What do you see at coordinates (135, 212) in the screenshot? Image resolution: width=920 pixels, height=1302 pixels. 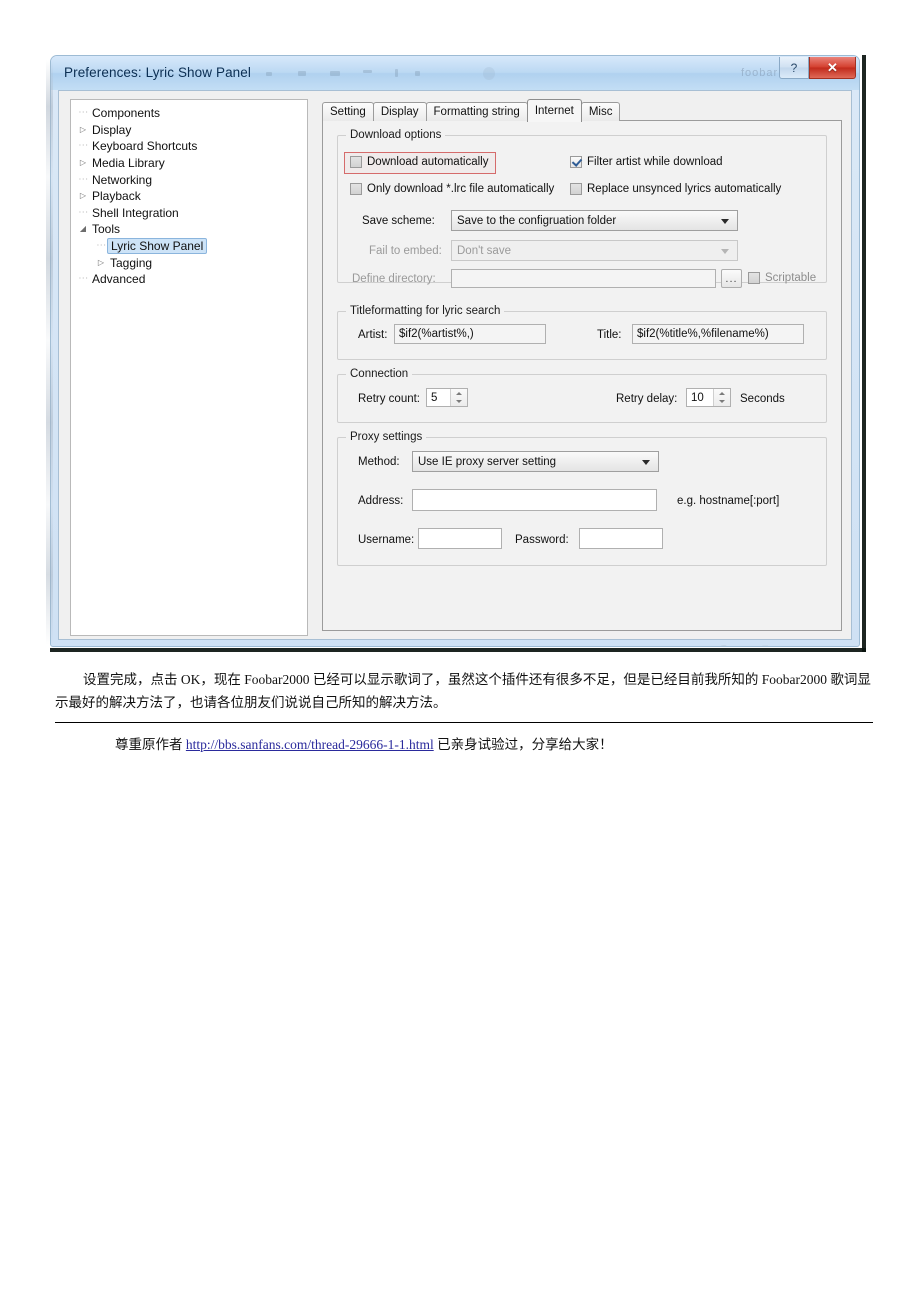 I see `sidebar-item-label: Shell Integration` at bounding box center [135, 212].